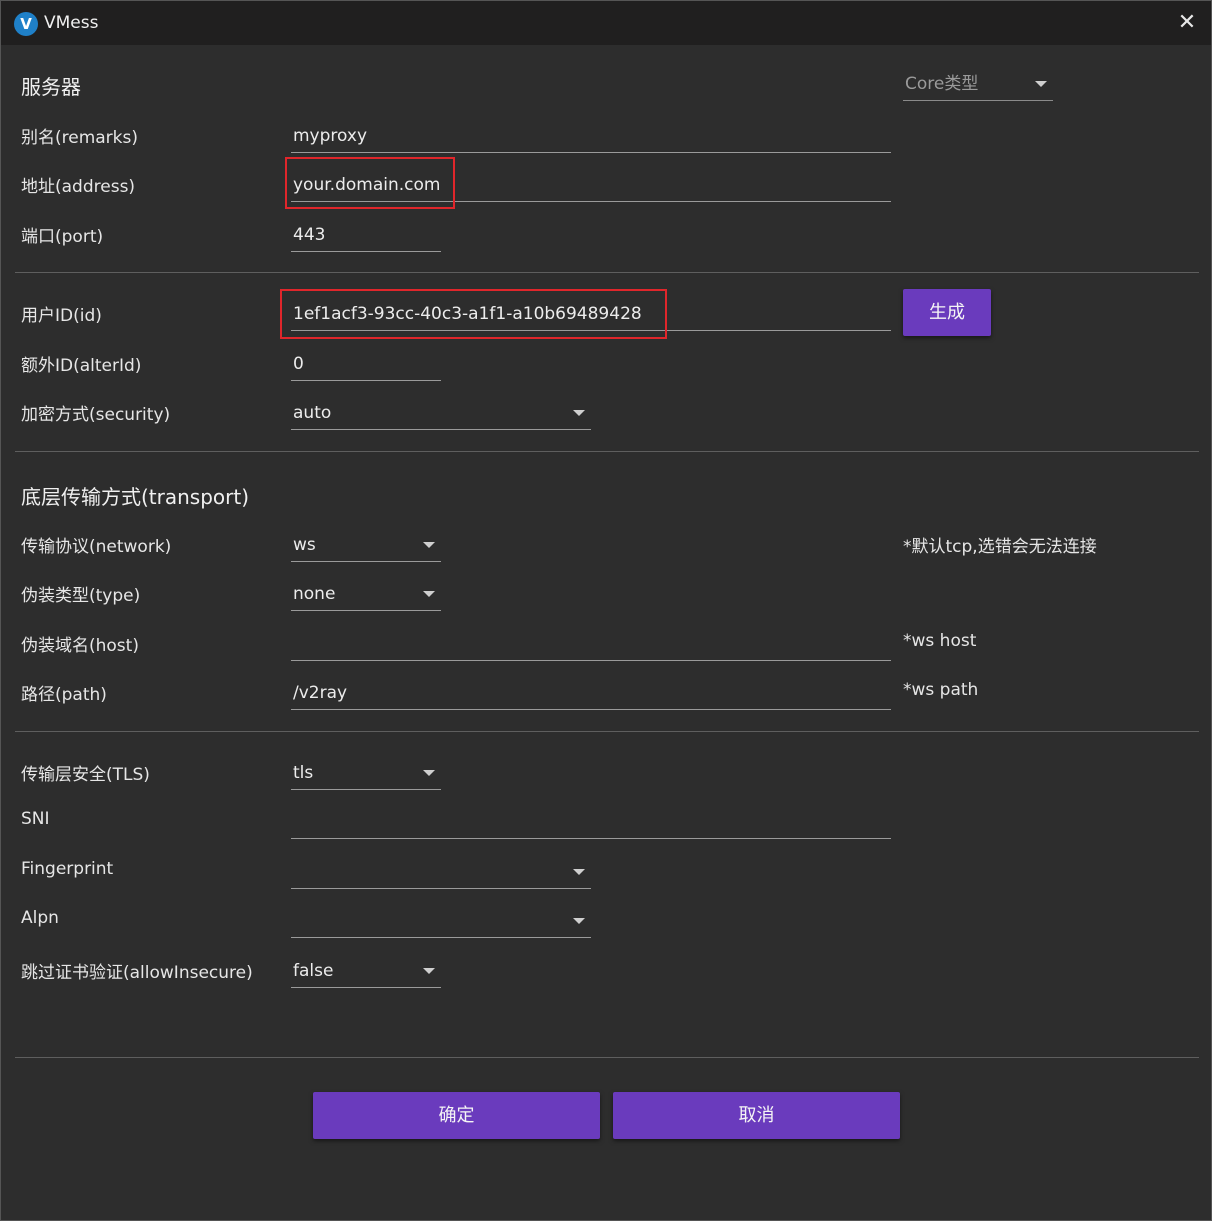 The height and width of the screenshot is (1221, 1212). I want to click on core-type-select: Core类型, so click(978, 85).